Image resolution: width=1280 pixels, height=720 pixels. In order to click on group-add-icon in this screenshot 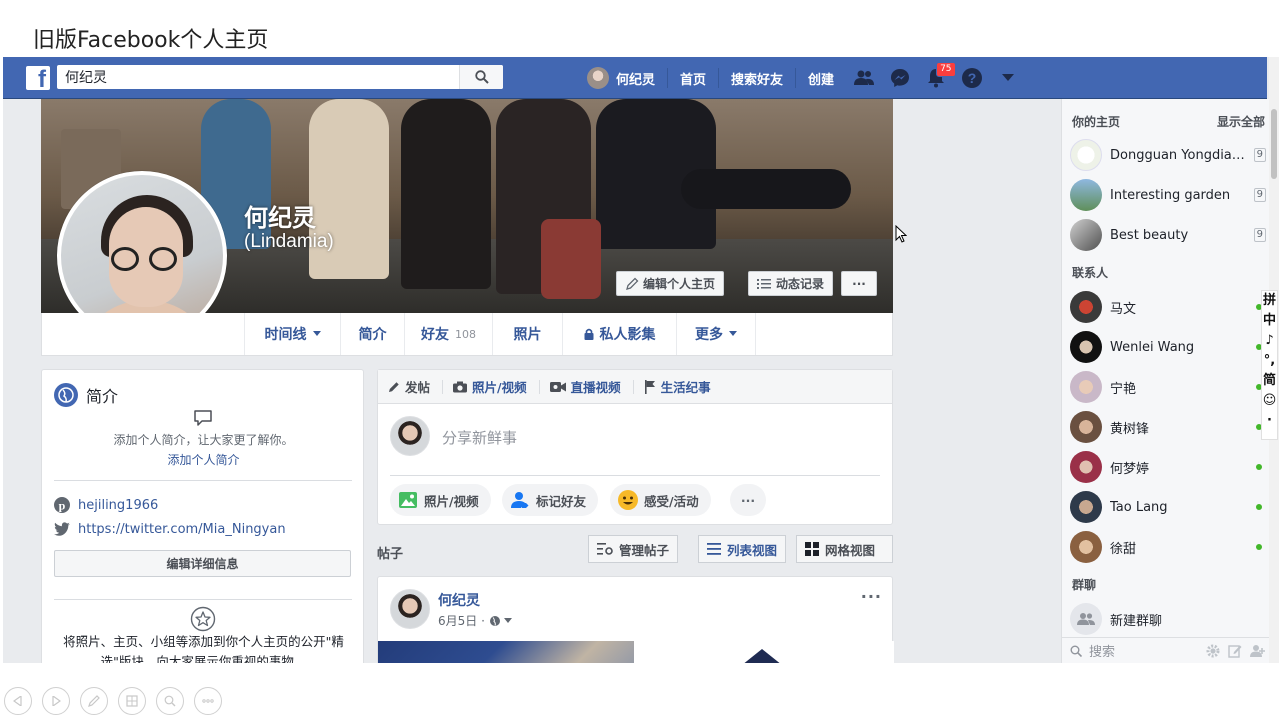, I will do `click(1258, 651)`.